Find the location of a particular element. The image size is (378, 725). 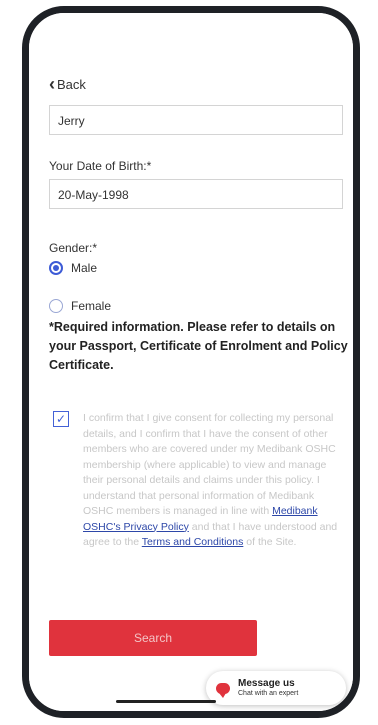

search-button: Search is located at coordinates (153, 638).